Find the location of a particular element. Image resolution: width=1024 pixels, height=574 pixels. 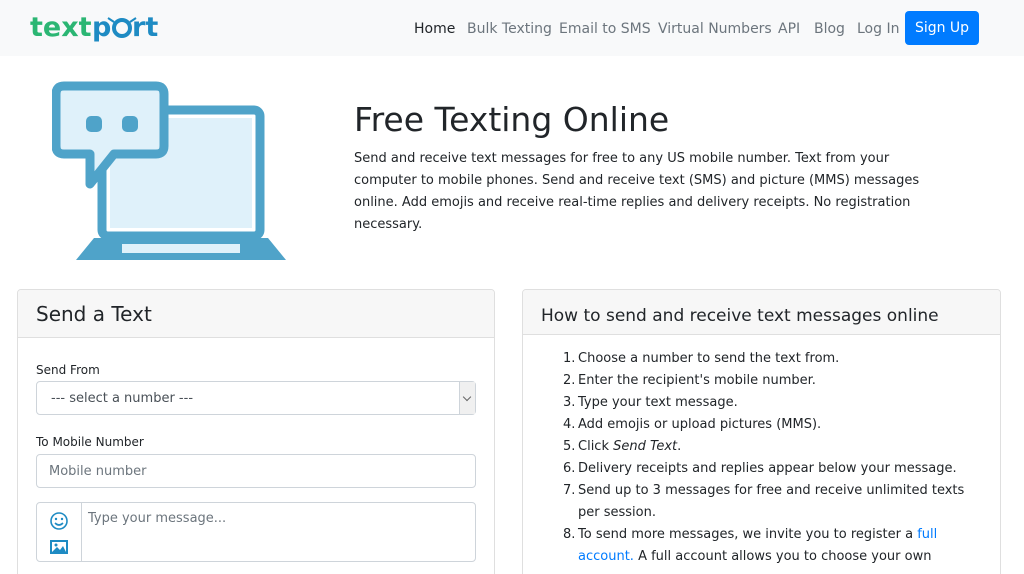

nav-api: API is located at coordinates (789, 29).